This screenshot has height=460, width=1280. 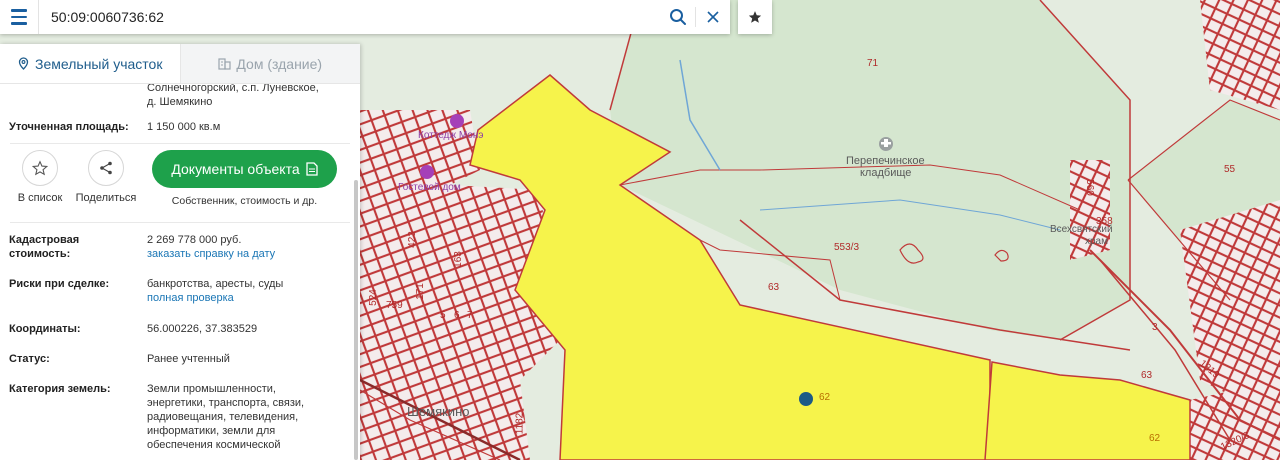 What do you see at coordinates (211, 389) in the screenshot?
I see `category-line-1: Земли промышленности,` at bounding box center [211, 389].